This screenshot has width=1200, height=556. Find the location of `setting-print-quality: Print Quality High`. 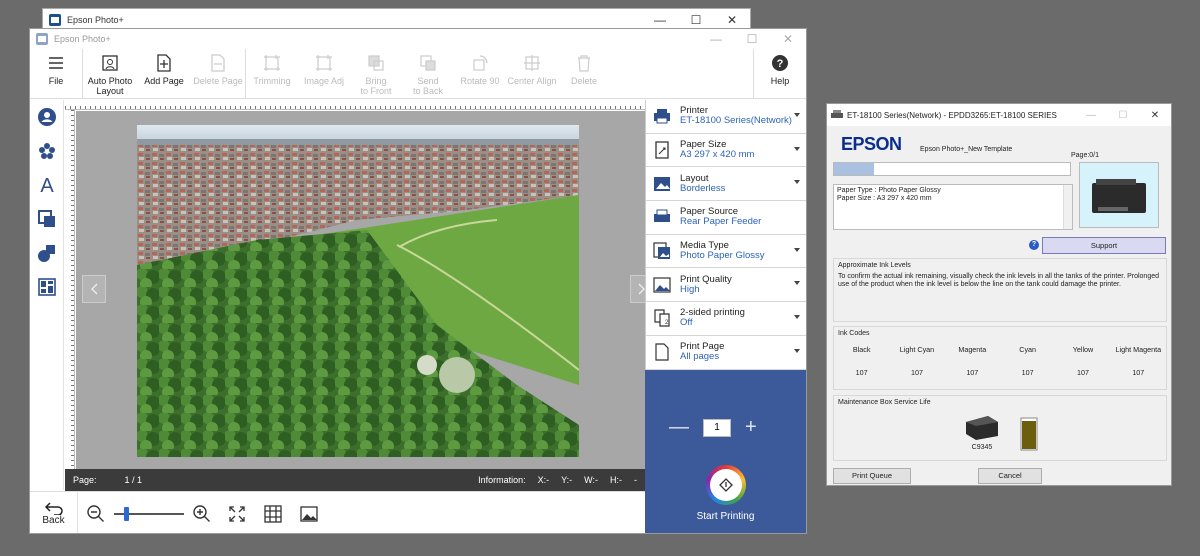

setting-print-quality: Print Quality High is located at coordinates (726, 285).